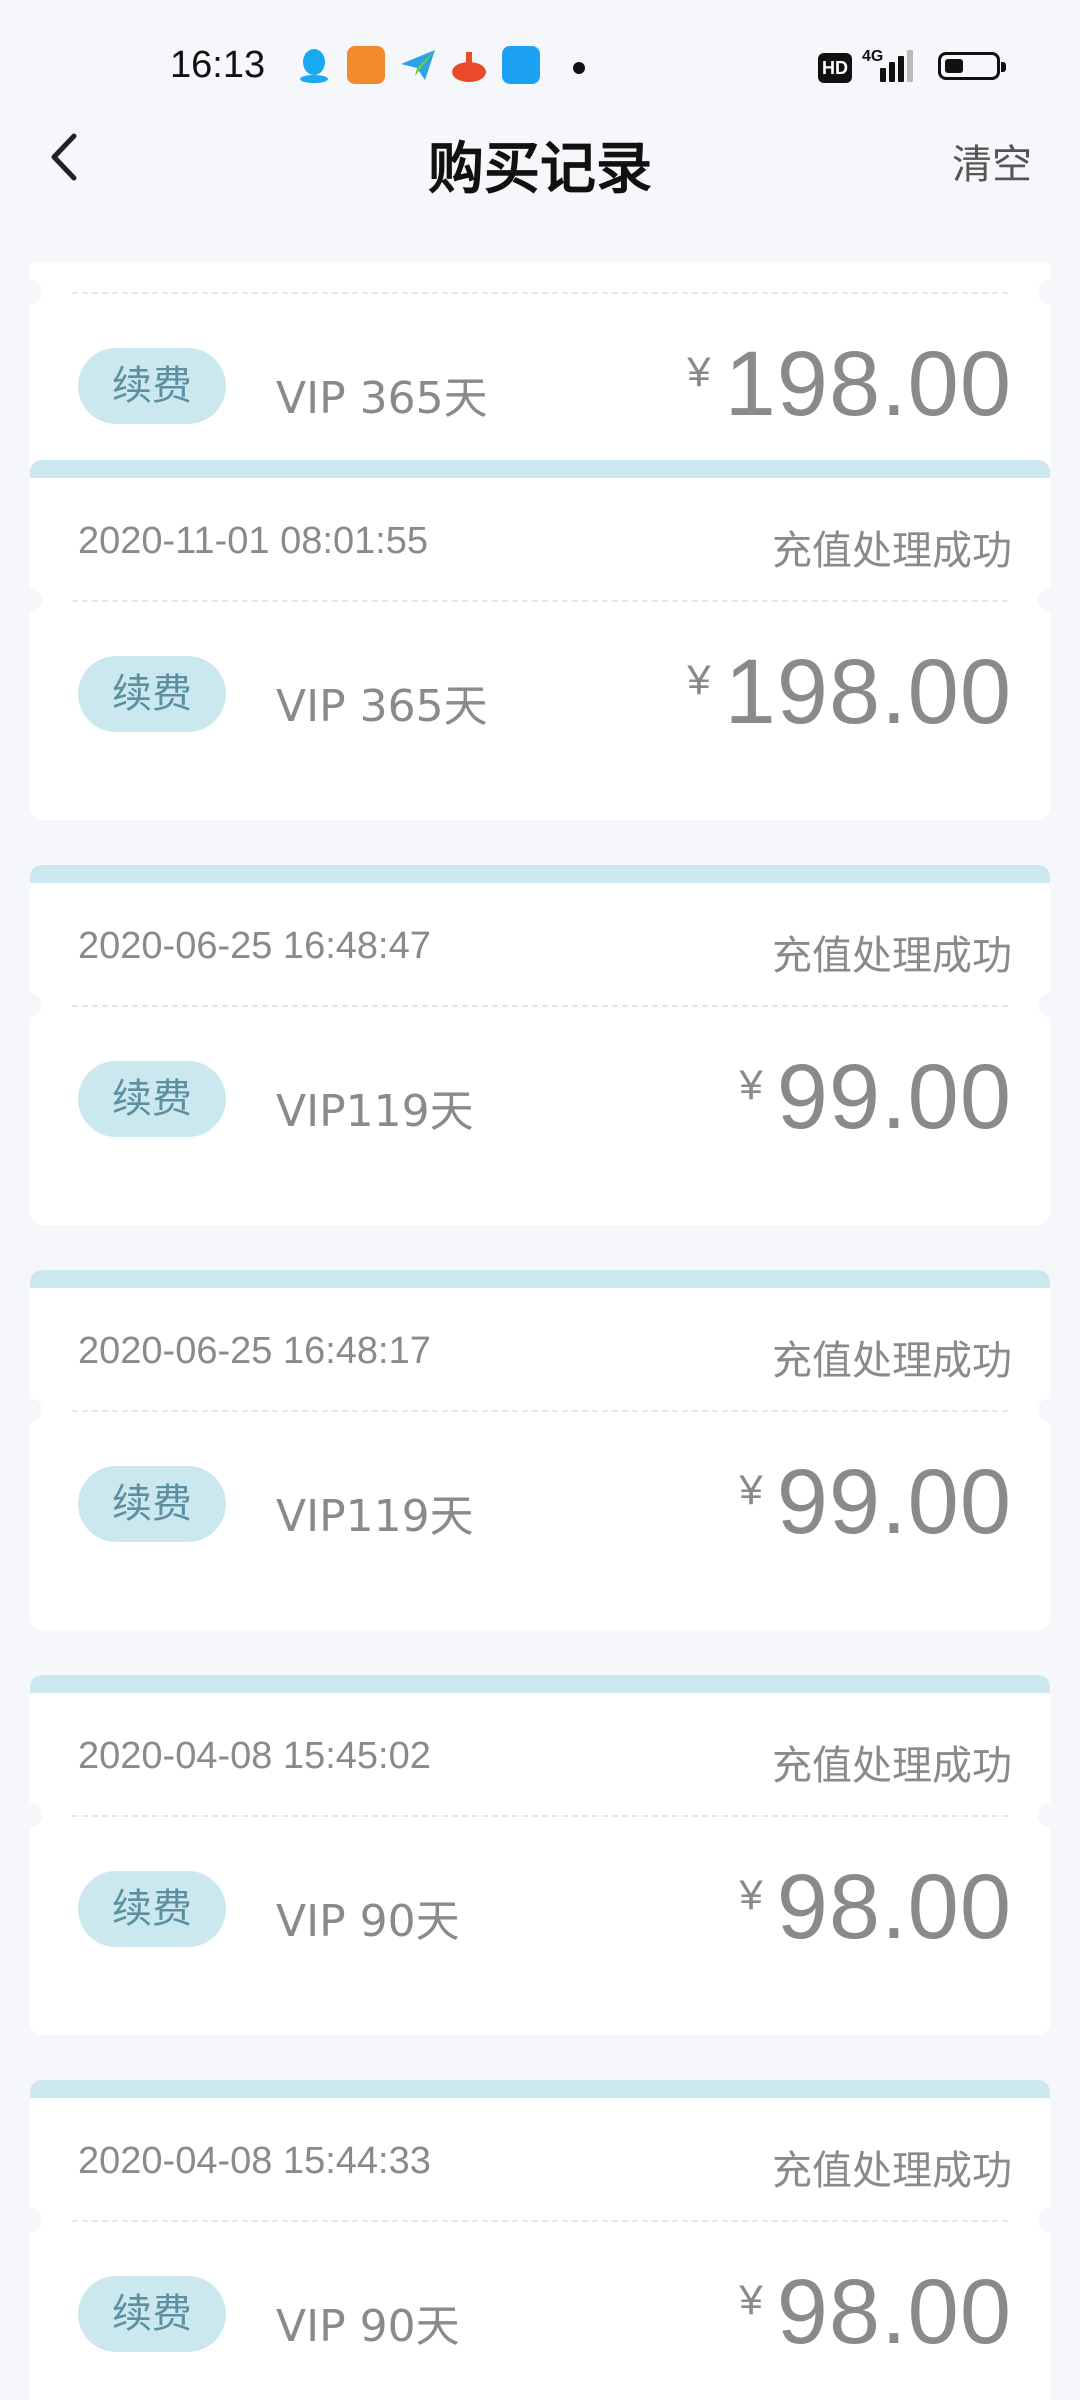 The width and height of the screenshot is (1080, 2400). Describe the element at coordinates (253, 541) in the screenshot. I see `record-date: 2020-11-01 08:01:55` at that location.